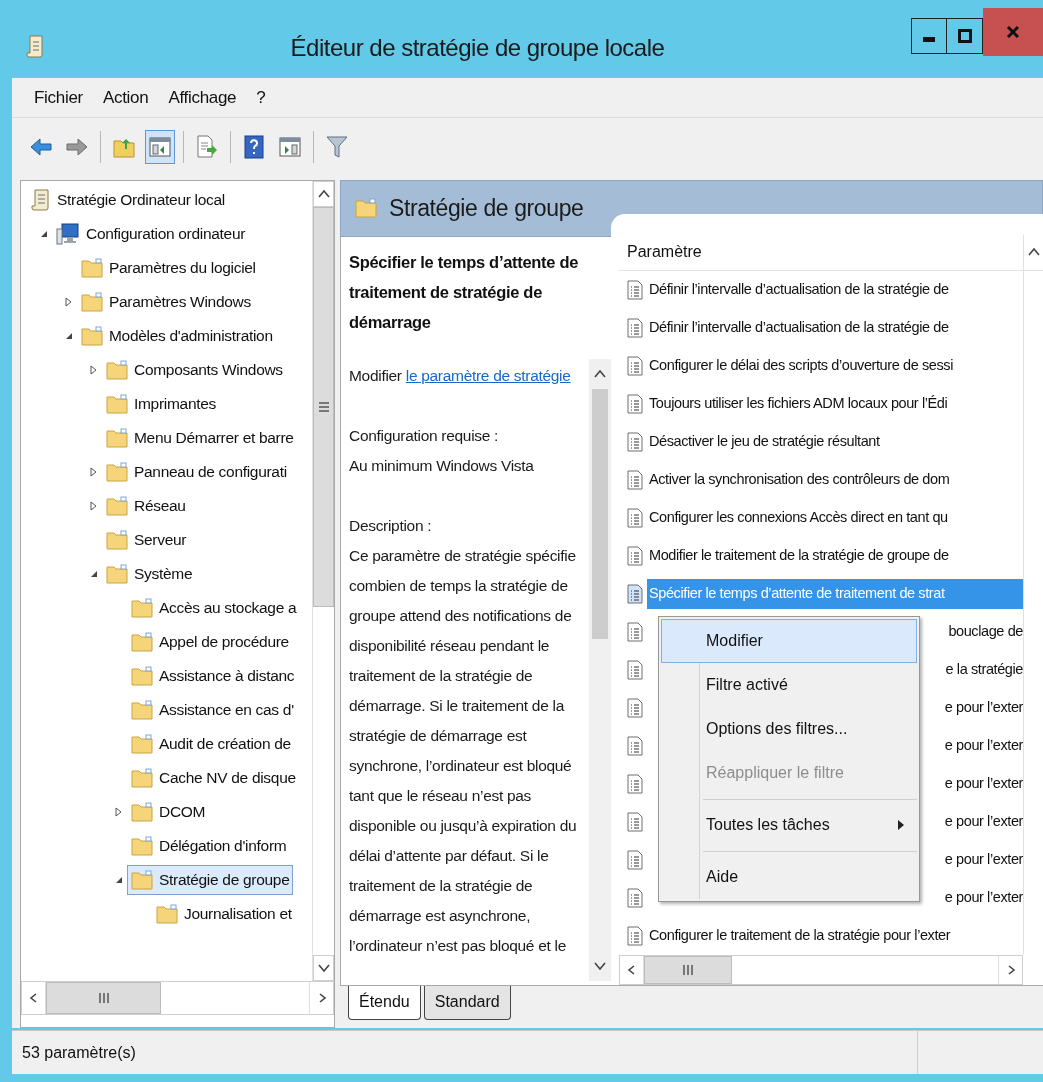  I want to click on view-tab: Étendu, so click(384, 1002).